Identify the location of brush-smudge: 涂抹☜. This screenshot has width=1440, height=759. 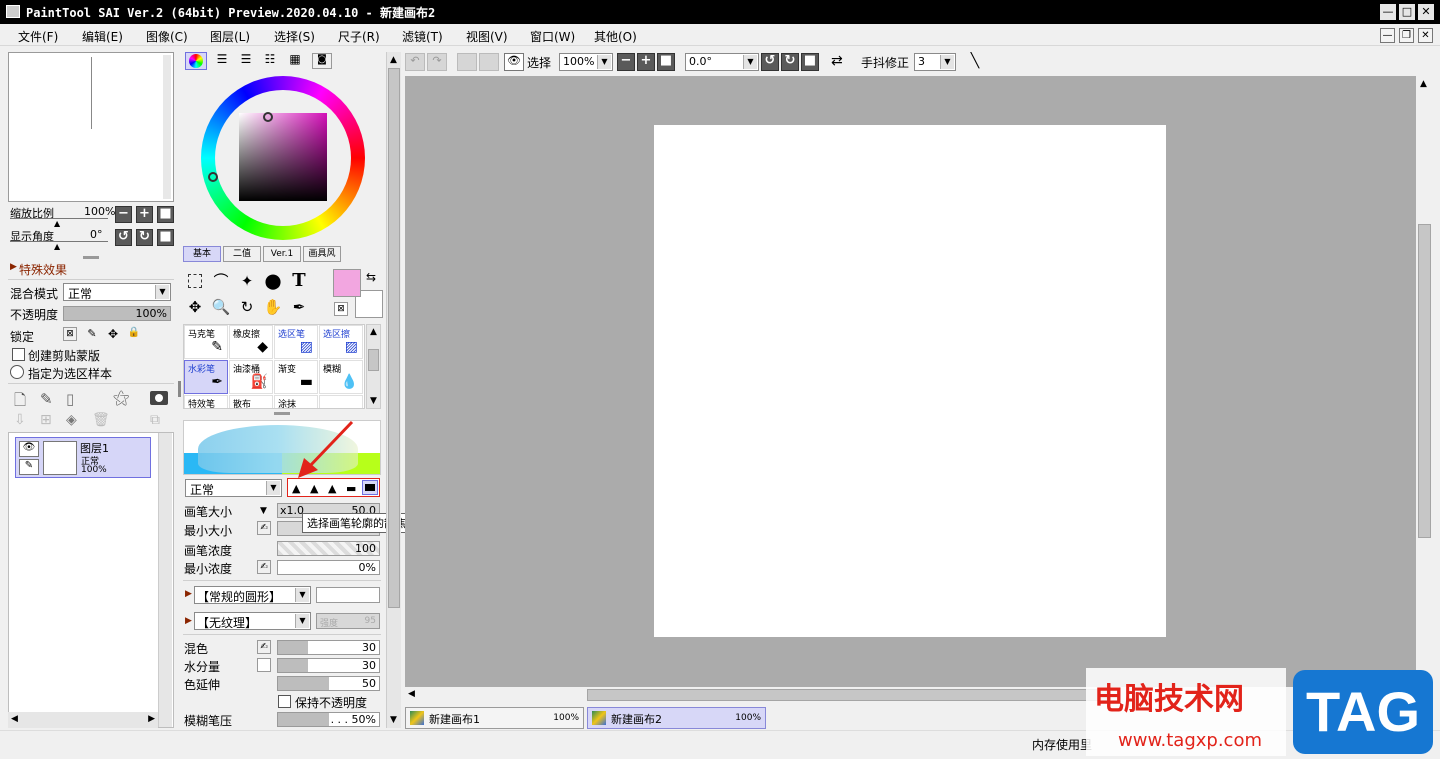
(296, 401).